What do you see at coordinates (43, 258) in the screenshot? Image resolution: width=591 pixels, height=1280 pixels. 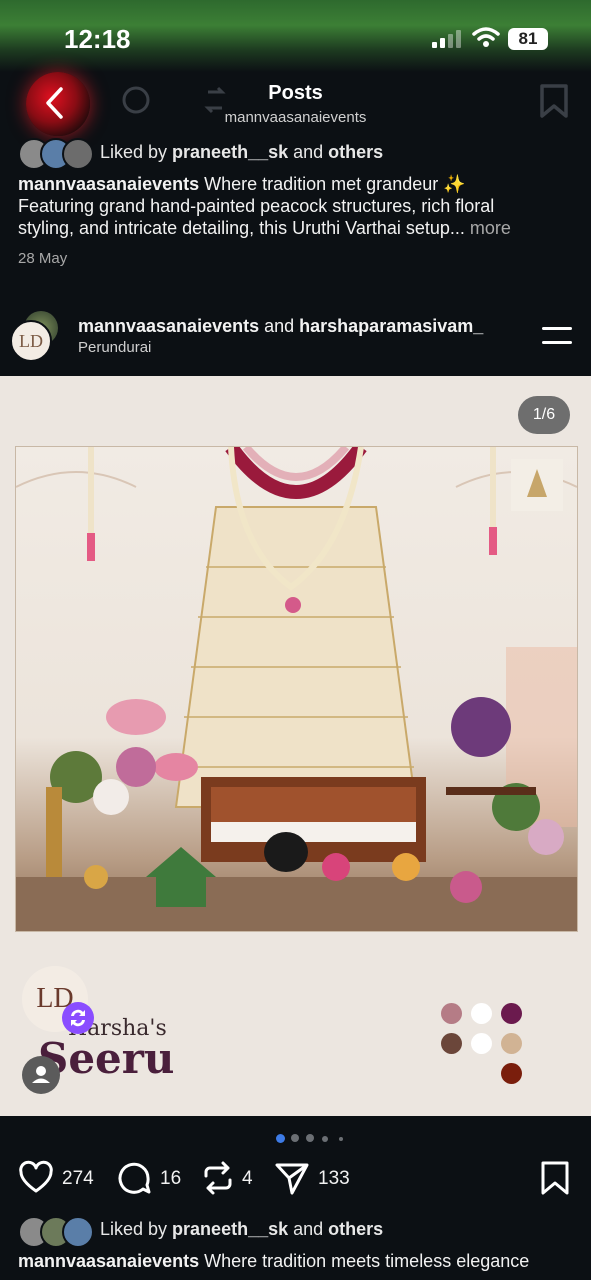 I see `post-date: 28 May` at bounding box center [43, 258].